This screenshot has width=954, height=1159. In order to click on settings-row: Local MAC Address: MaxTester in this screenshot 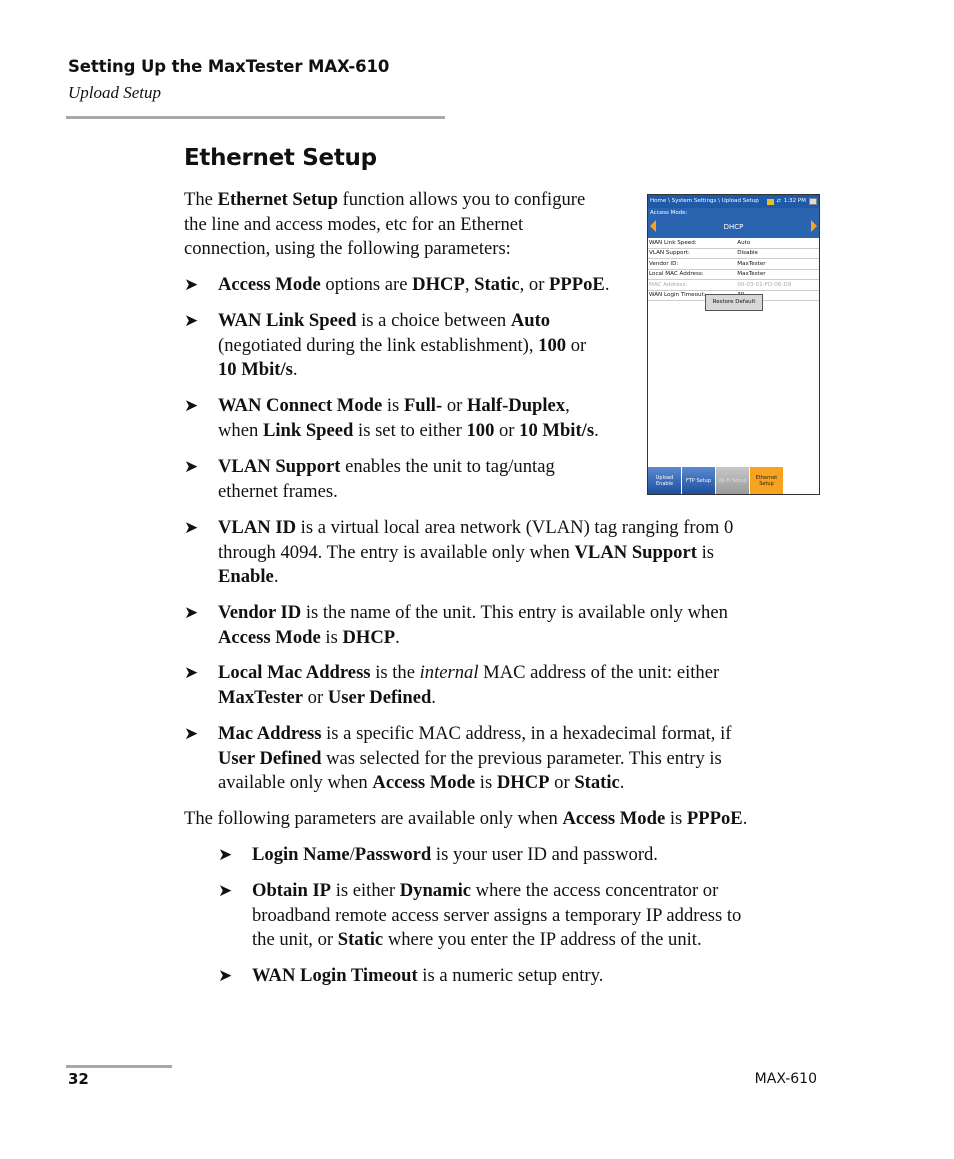, I will do `click(733, 274)`.